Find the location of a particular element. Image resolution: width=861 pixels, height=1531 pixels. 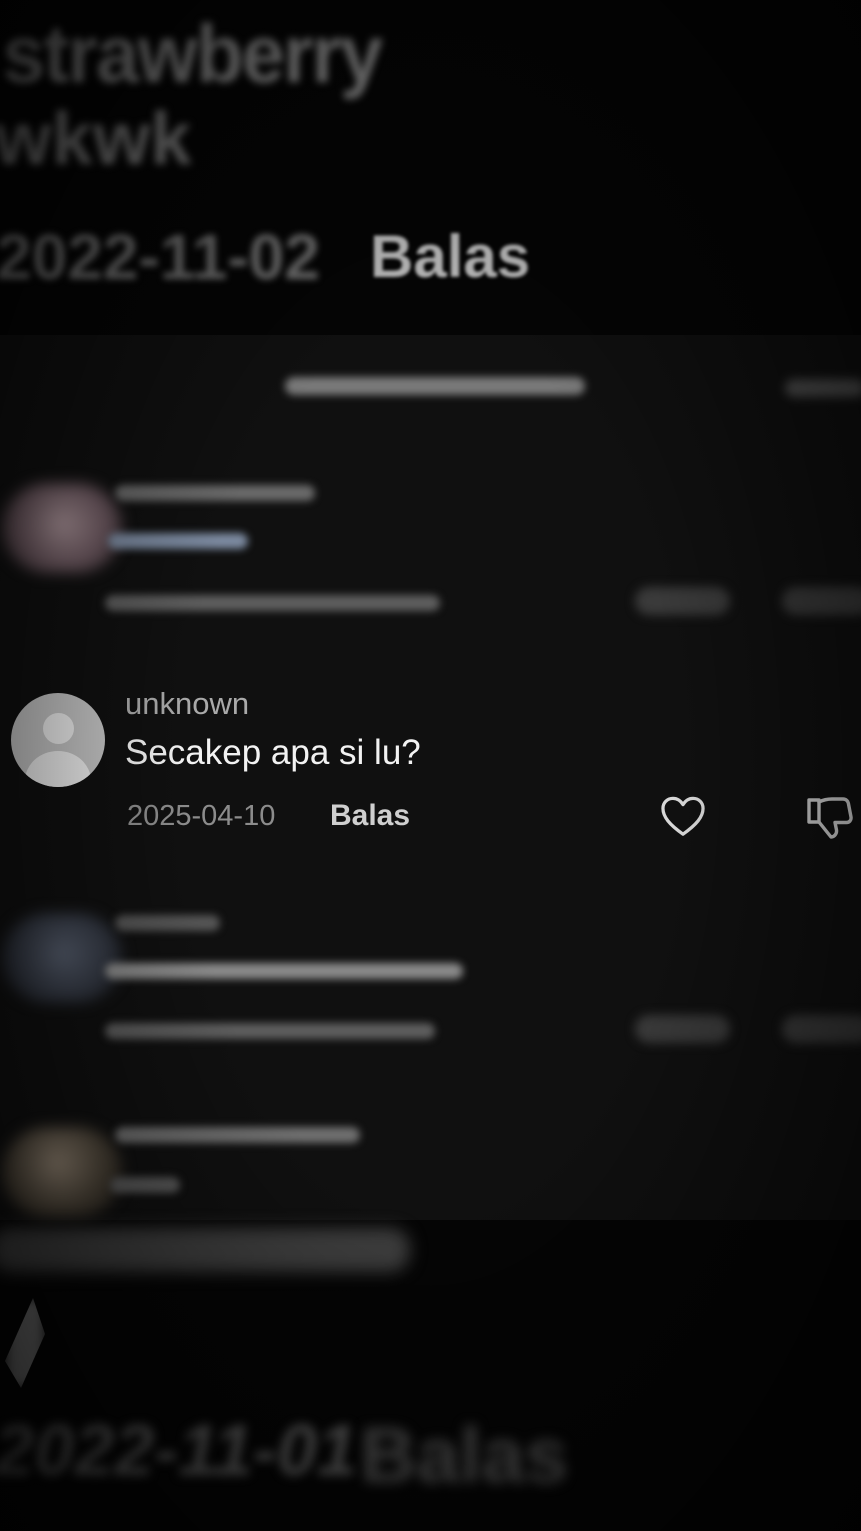

previous-comment-date: 2022-11-02 is located at coordinates (160, 257).